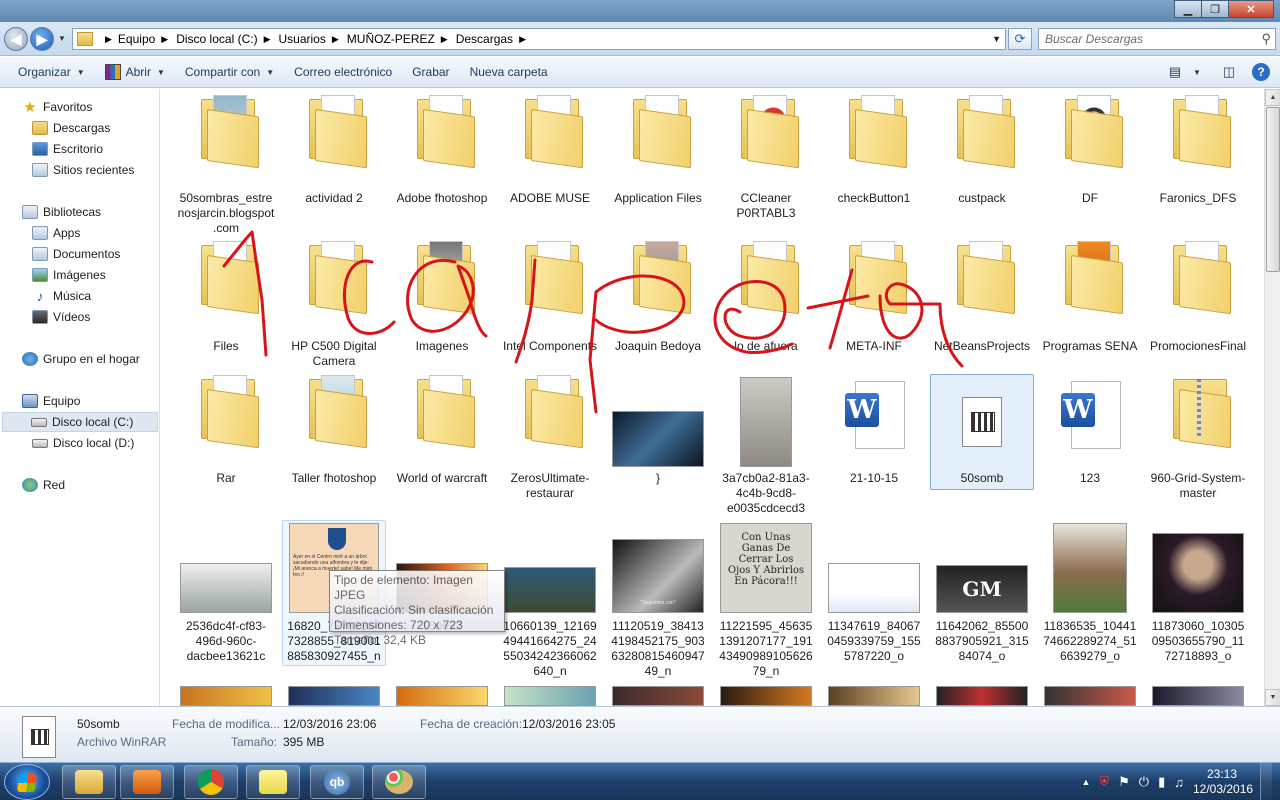  Describe the element at coordinates (550, 437) in the screenshot. I see `list-item: ZerosUltimate-restaurar` at that location.